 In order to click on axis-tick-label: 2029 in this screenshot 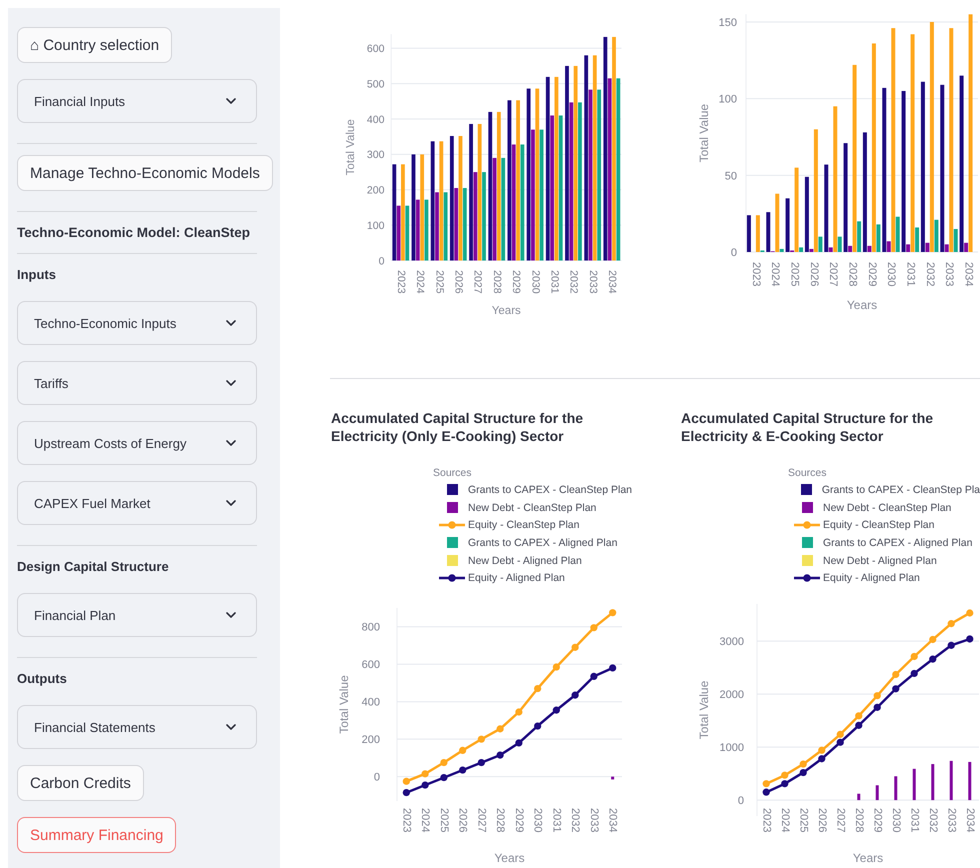, I will do `click(518, 820)`.